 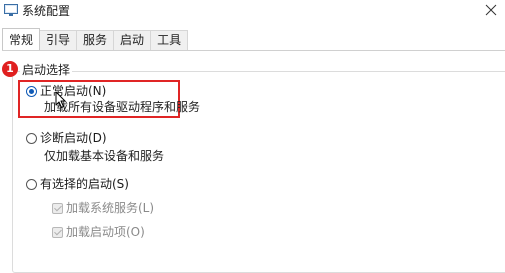 I want to click on load-system-services-checkbox, so click(x=57, y=208).